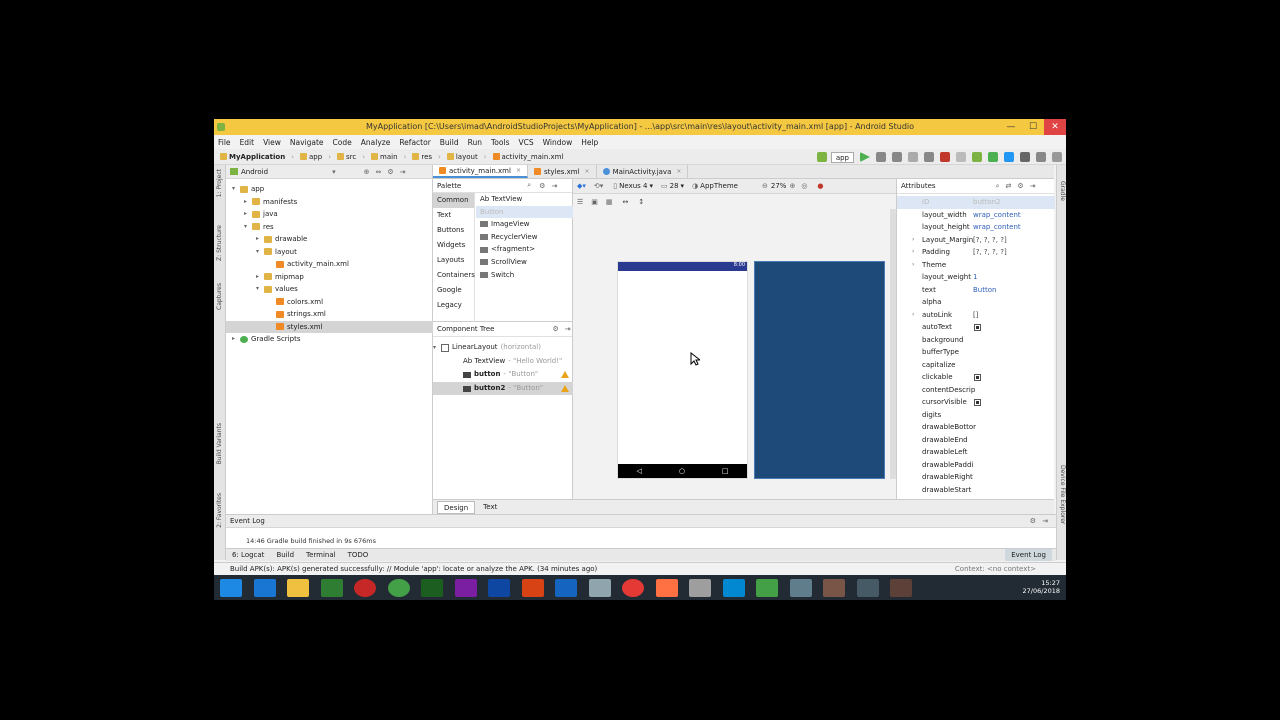 The height and width of the screenshot is (720, 1280). I want to click on store-icon, so click(331, 587).